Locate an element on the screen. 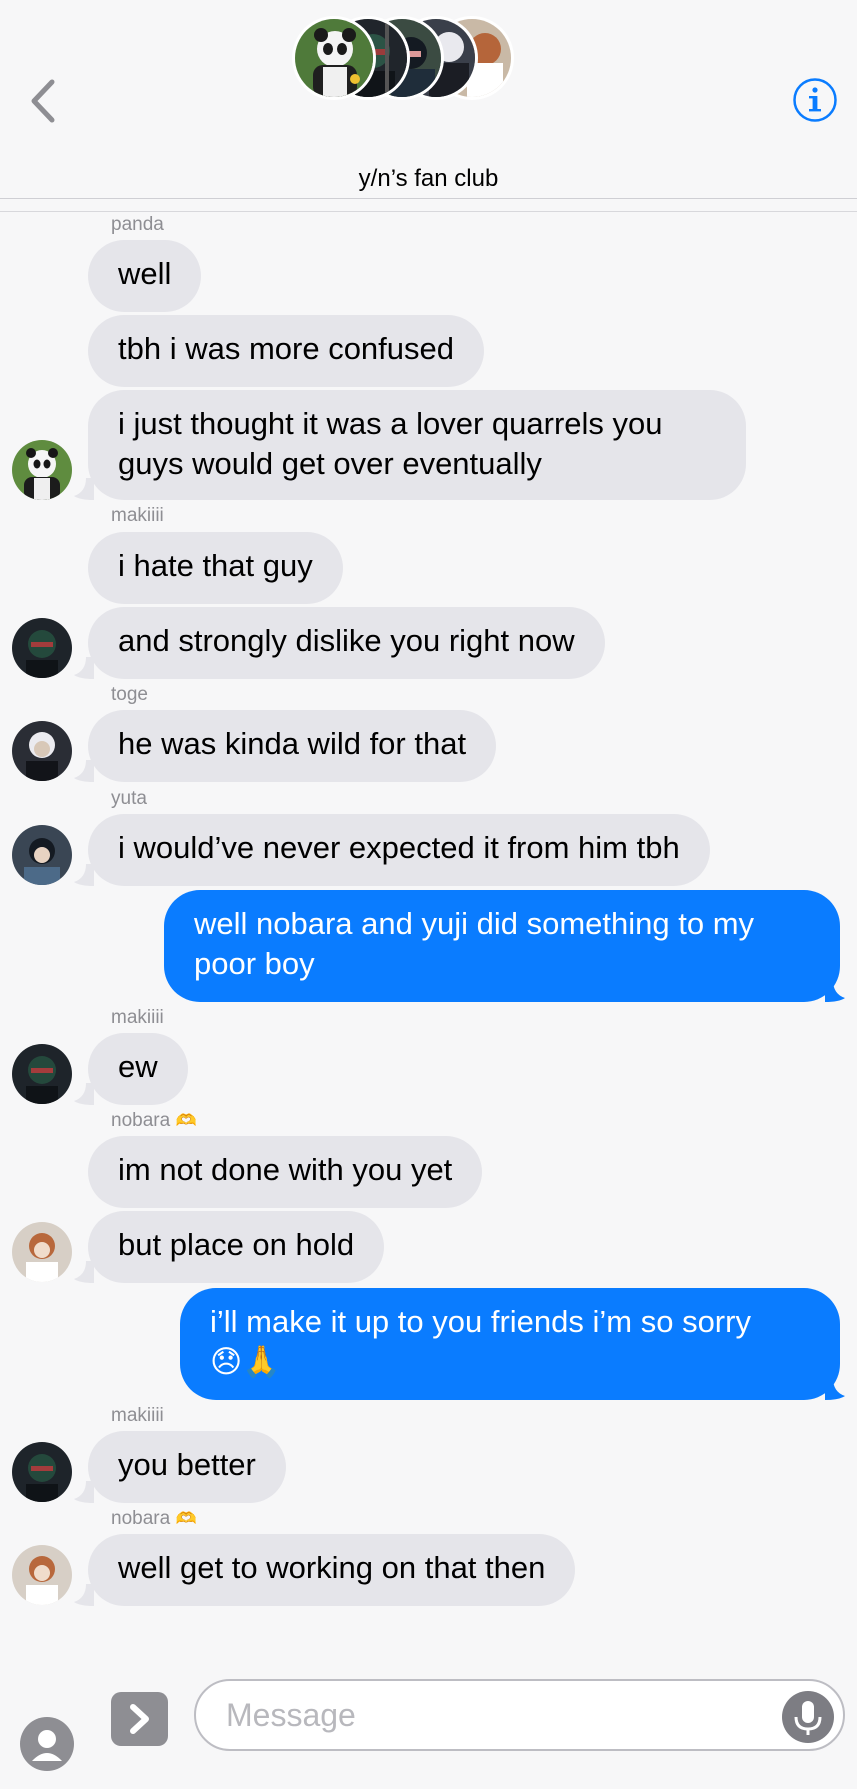  chevron-right-icon is located at coordinates (139, 1719).